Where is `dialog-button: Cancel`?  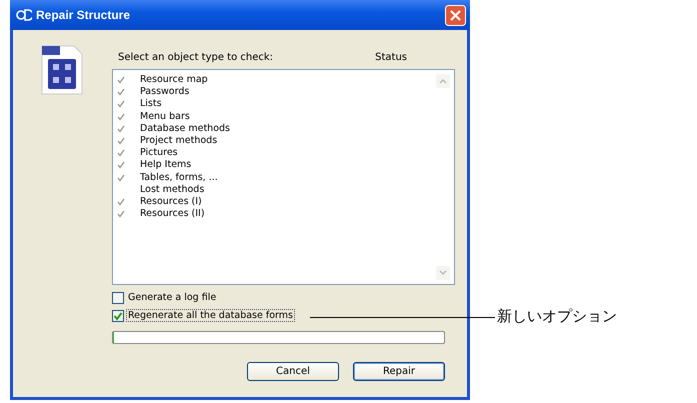
dialog-button: Cancel is located at coordinates (293, 371).